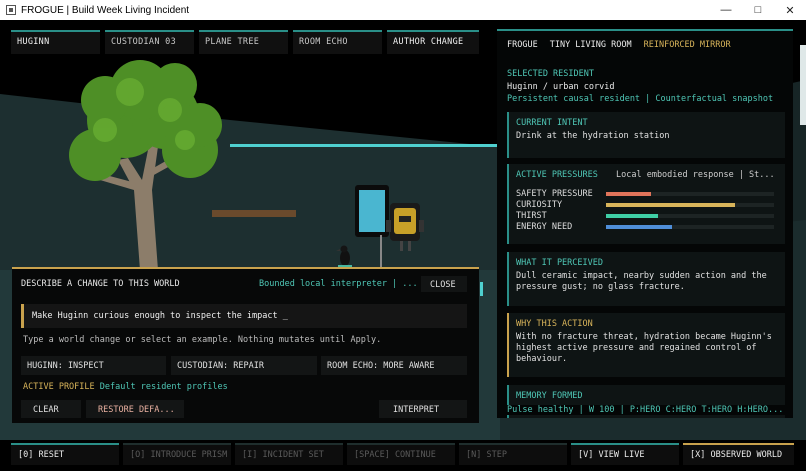 The width and height of the screenshot is (806, 471). What do you see at coordinates (100, 284) in the screenshot?
I see `dialog-title: DESCRIBE A CHANGE TO THIS WORLD` at bounding box center [100, 284].